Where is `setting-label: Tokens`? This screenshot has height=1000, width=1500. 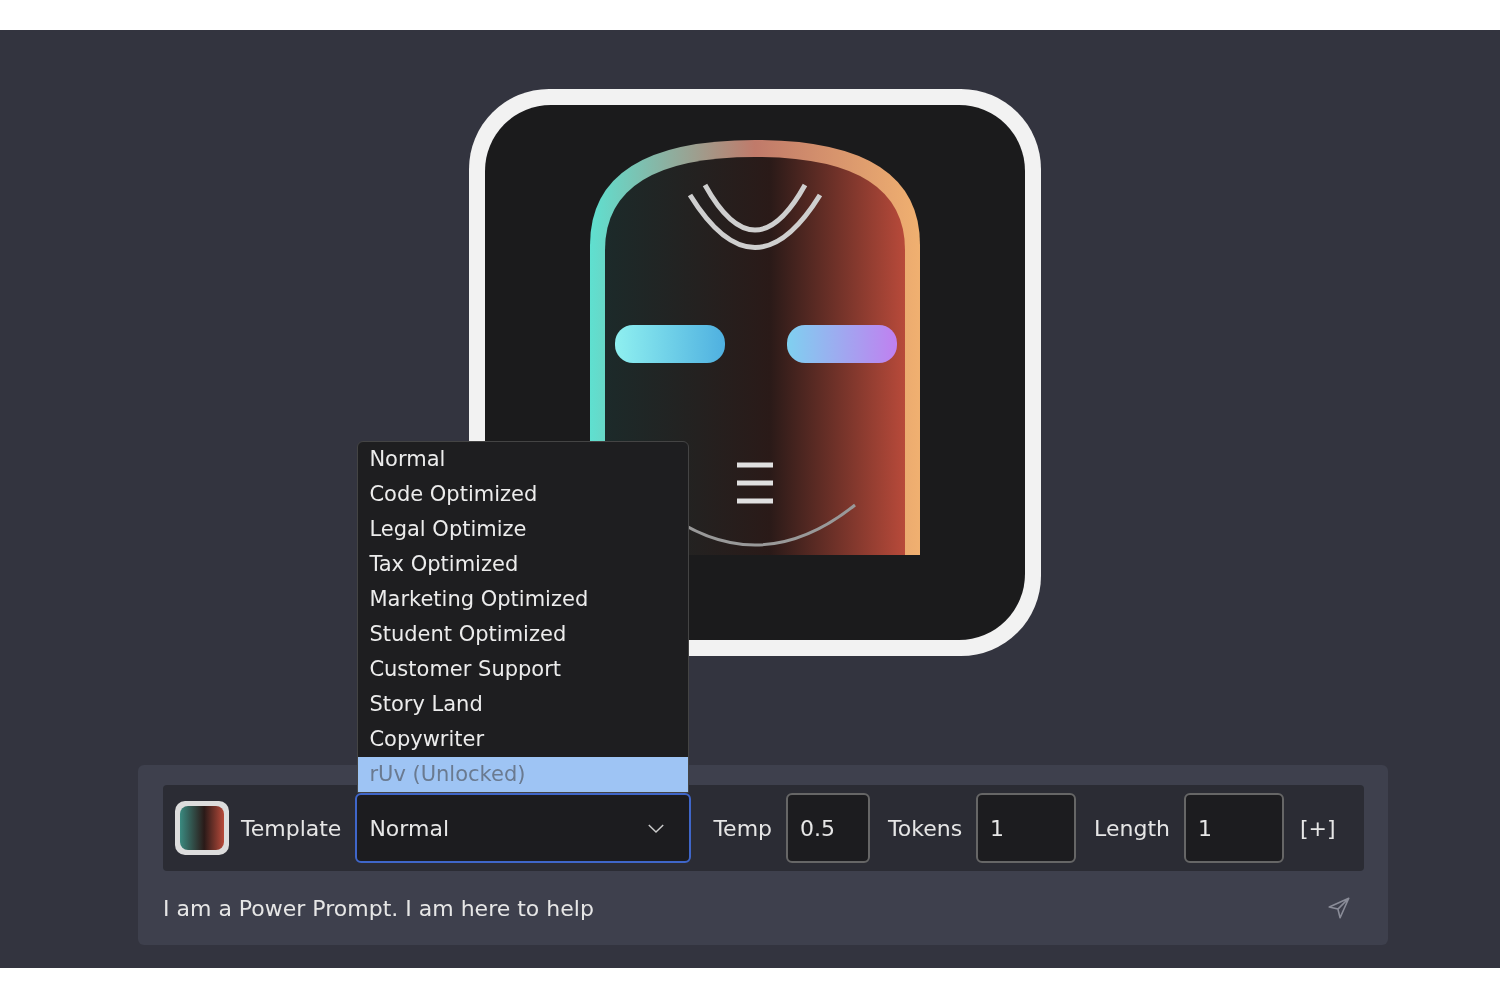
setting-label: Tokens is located at coordinates (925, 828).